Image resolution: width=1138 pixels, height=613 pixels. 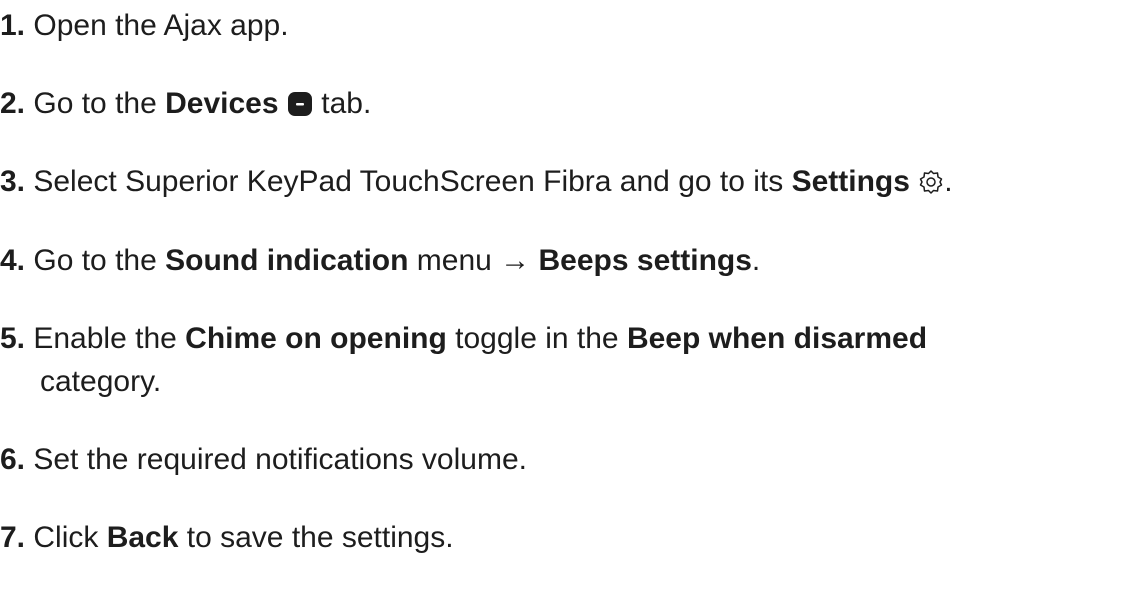 What do you see at coordinates (473, 260) in the screenshot?
I see `step-text: menu →` at bounding box center [473, 260].